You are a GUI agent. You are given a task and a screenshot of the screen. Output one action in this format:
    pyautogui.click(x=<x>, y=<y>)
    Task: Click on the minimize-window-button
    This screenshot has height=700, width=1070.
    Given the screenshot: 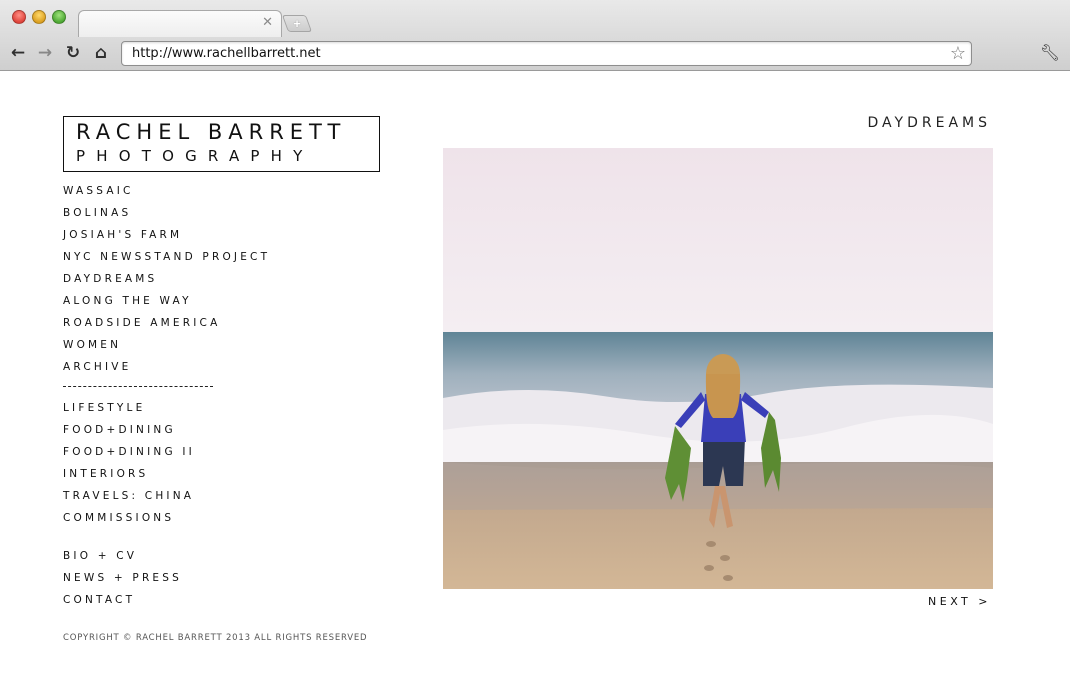 What is the action you would take?
    pyautogui.click(x=39, y=17)
    